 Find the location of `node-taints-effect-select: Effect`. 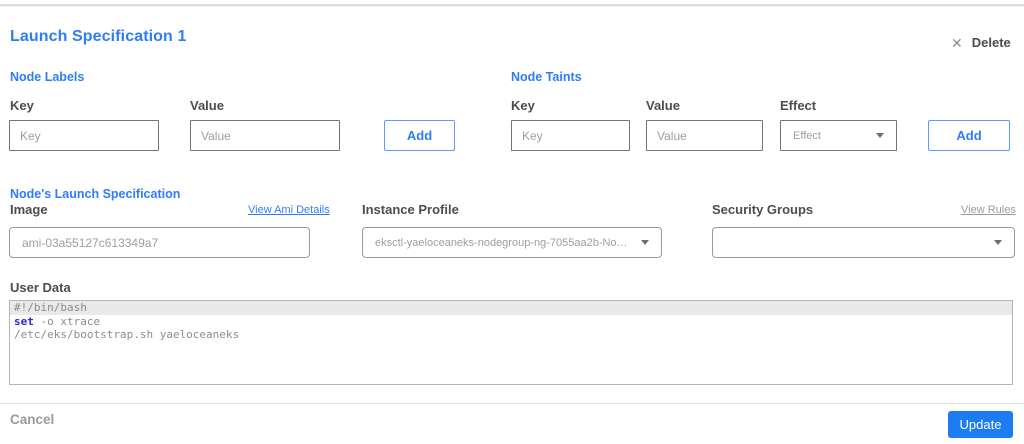

node-taints-effect-select: Effect is located at coordinates (838, 135).